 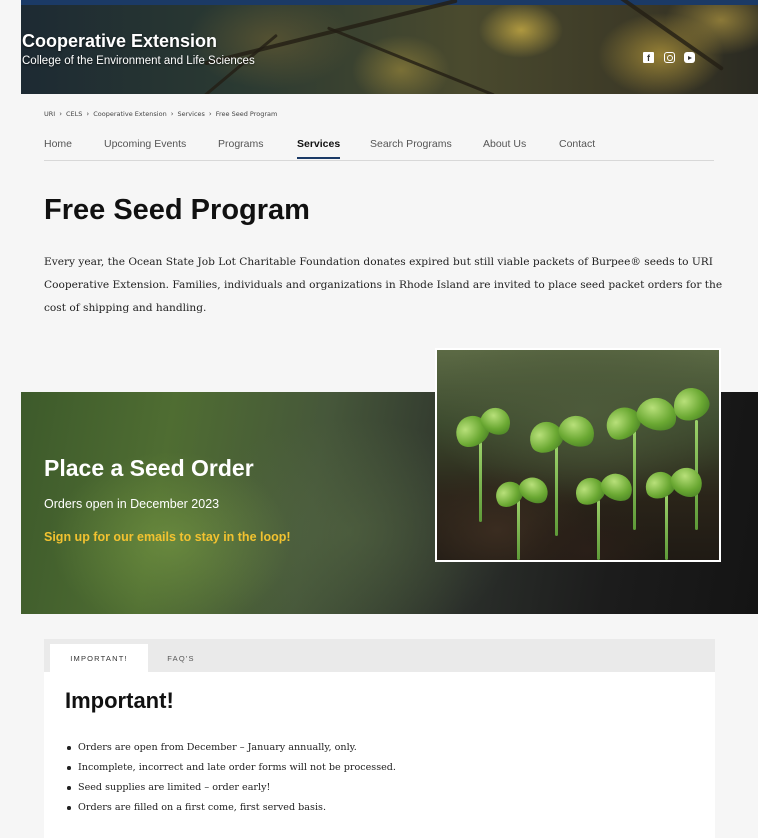 What do you see at coordinates (74, 114) in the screenshot?
I see `breadcrumb-item: CELS` at bounding box center [74, 114].